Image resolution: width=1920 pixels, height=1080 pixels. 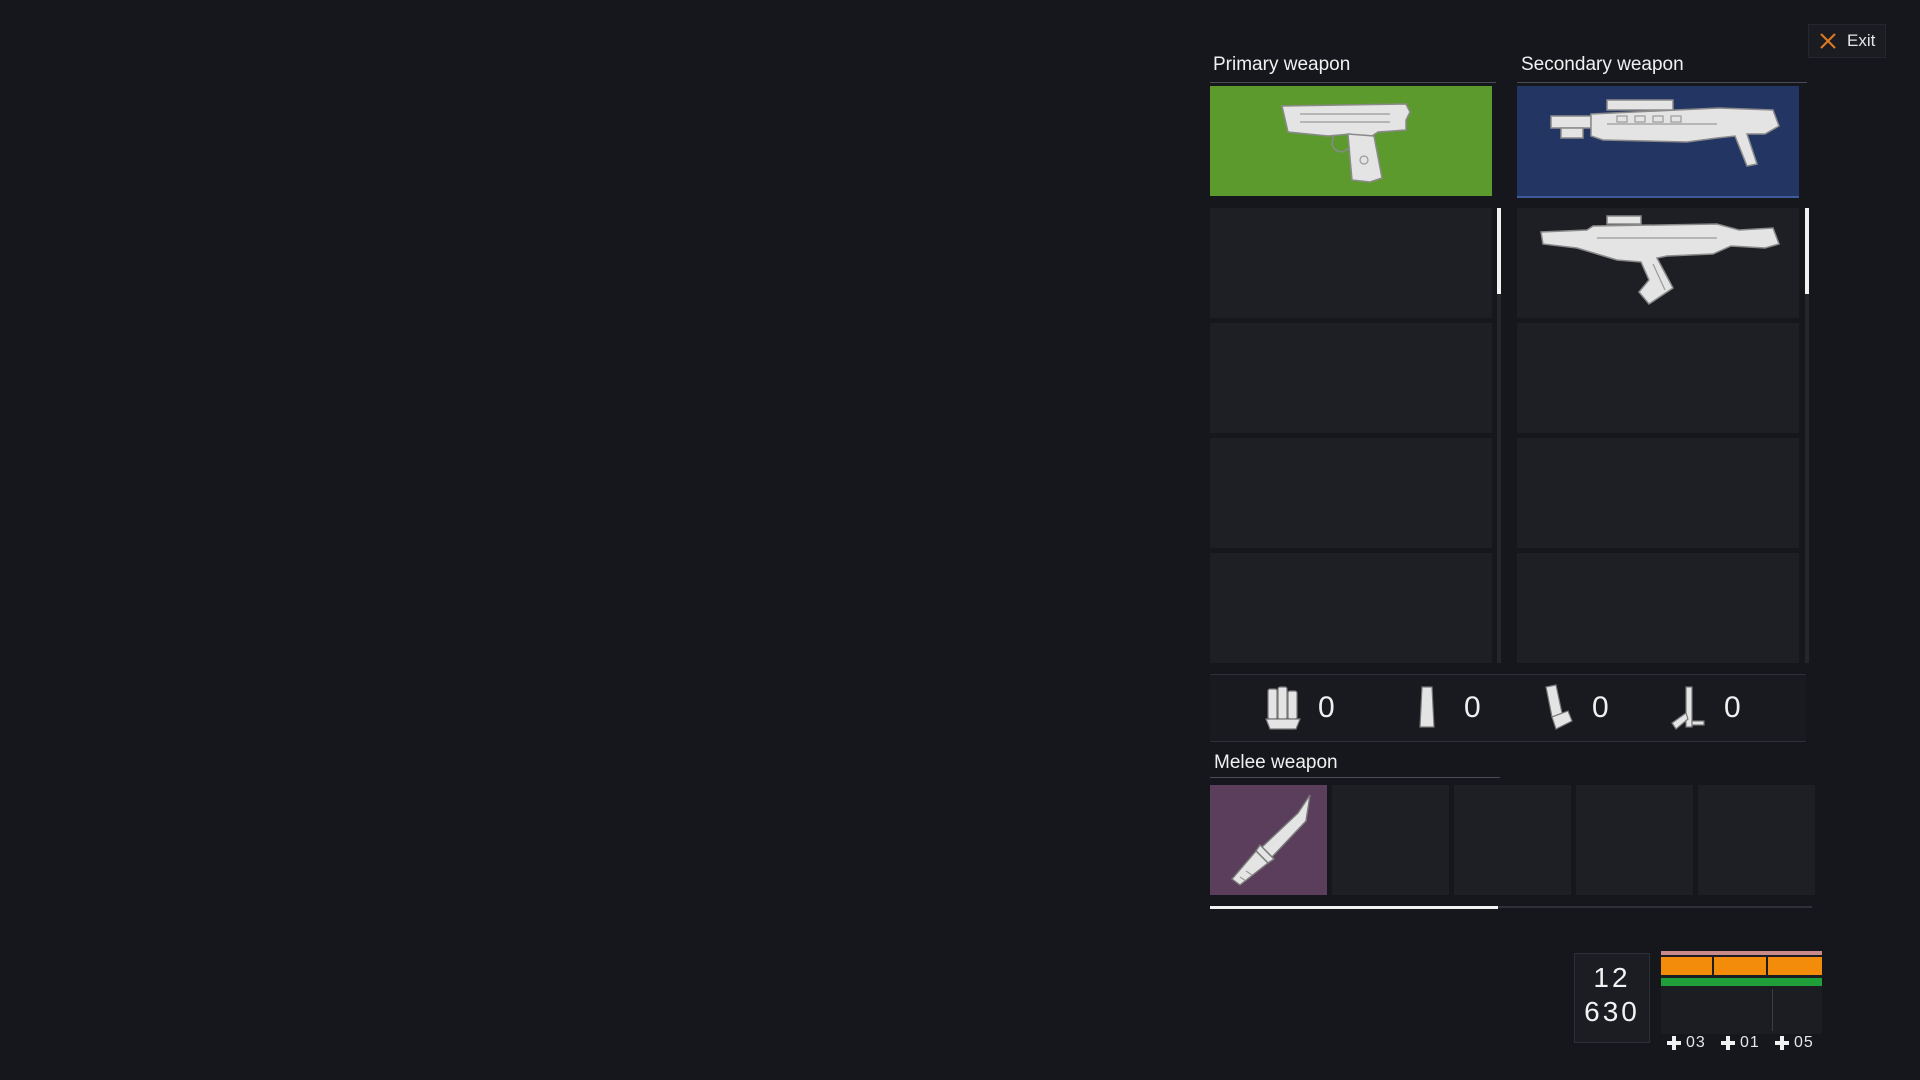 What do you see at coordinates (1354, 907) in the screenshot?
I see `melee-scroll-thumb` at bounding box center [1354, 907].